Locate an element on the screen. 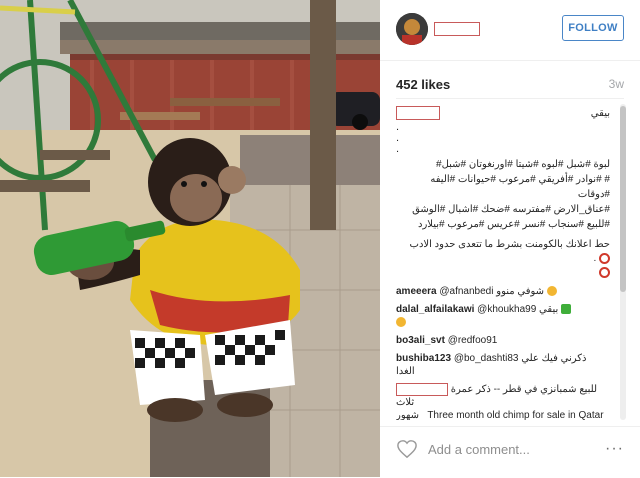  more-options-icon: ··· is located at coordinates (614, 449).